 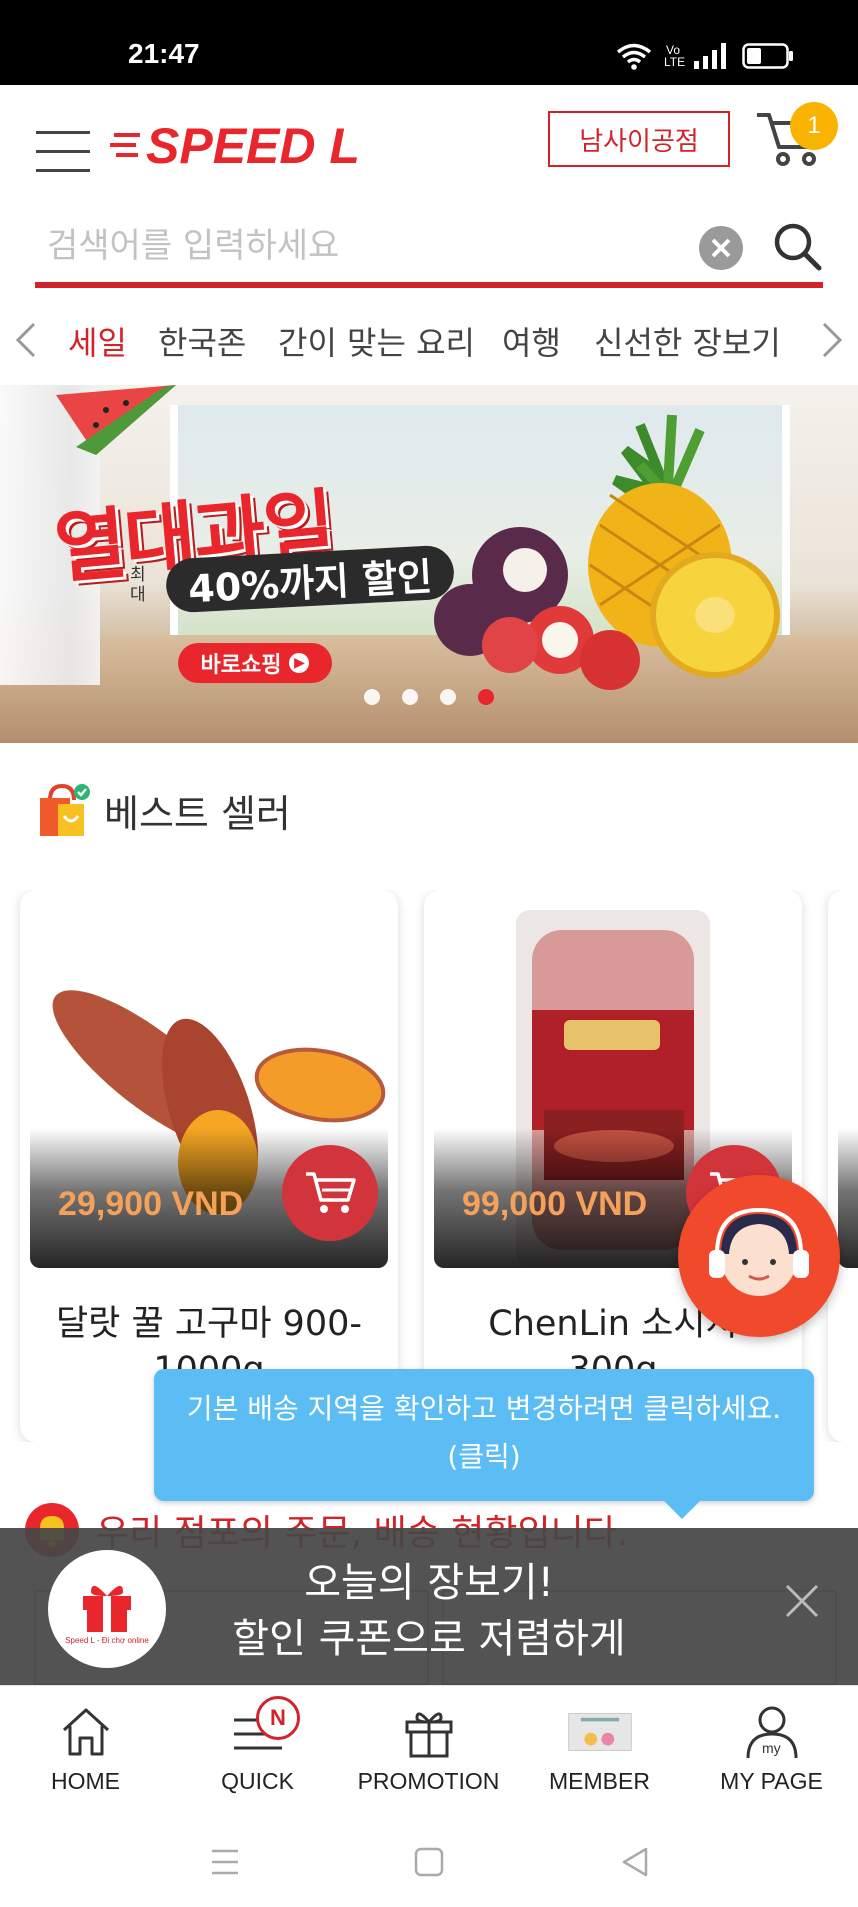 I want to click on home-square-icon, so click(x=429, y=1862).